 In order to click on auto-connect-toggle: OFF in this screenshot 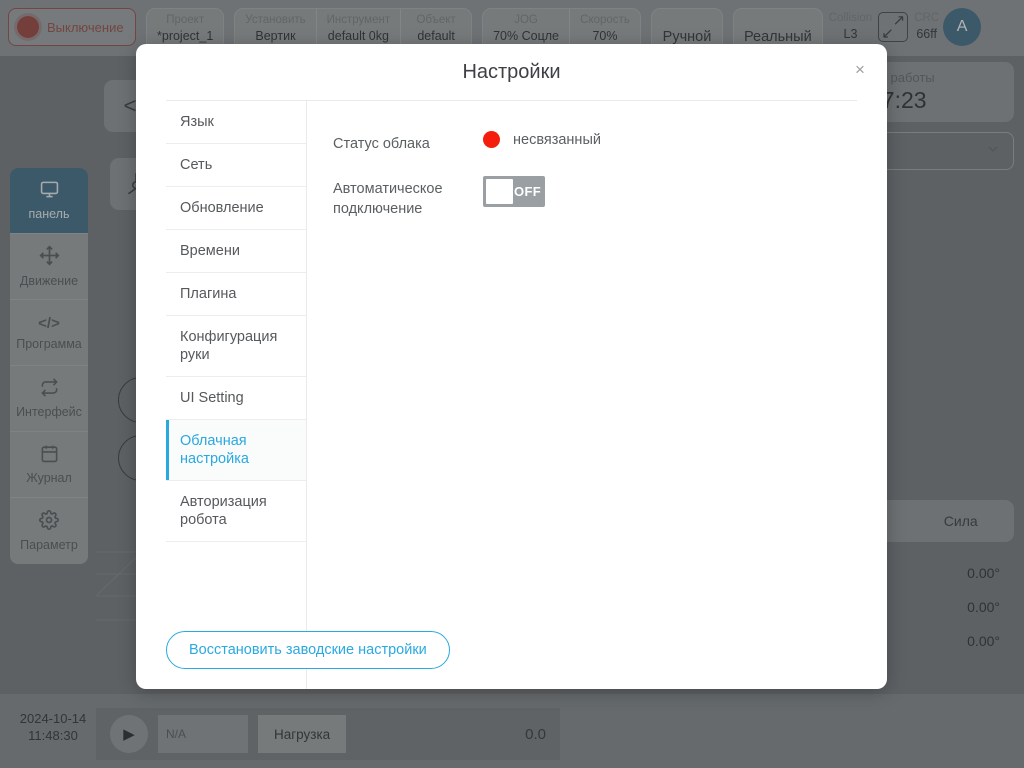, I will do `click(514, 191)`.